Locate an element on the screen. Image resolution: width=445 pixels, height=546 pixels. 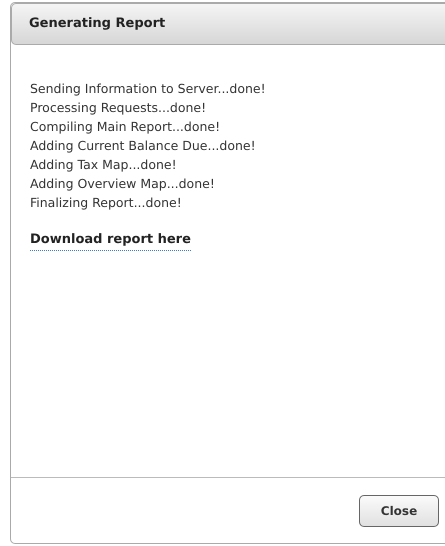
status-line: Sending Information to Server...done! is located at coordinates (148, 89).